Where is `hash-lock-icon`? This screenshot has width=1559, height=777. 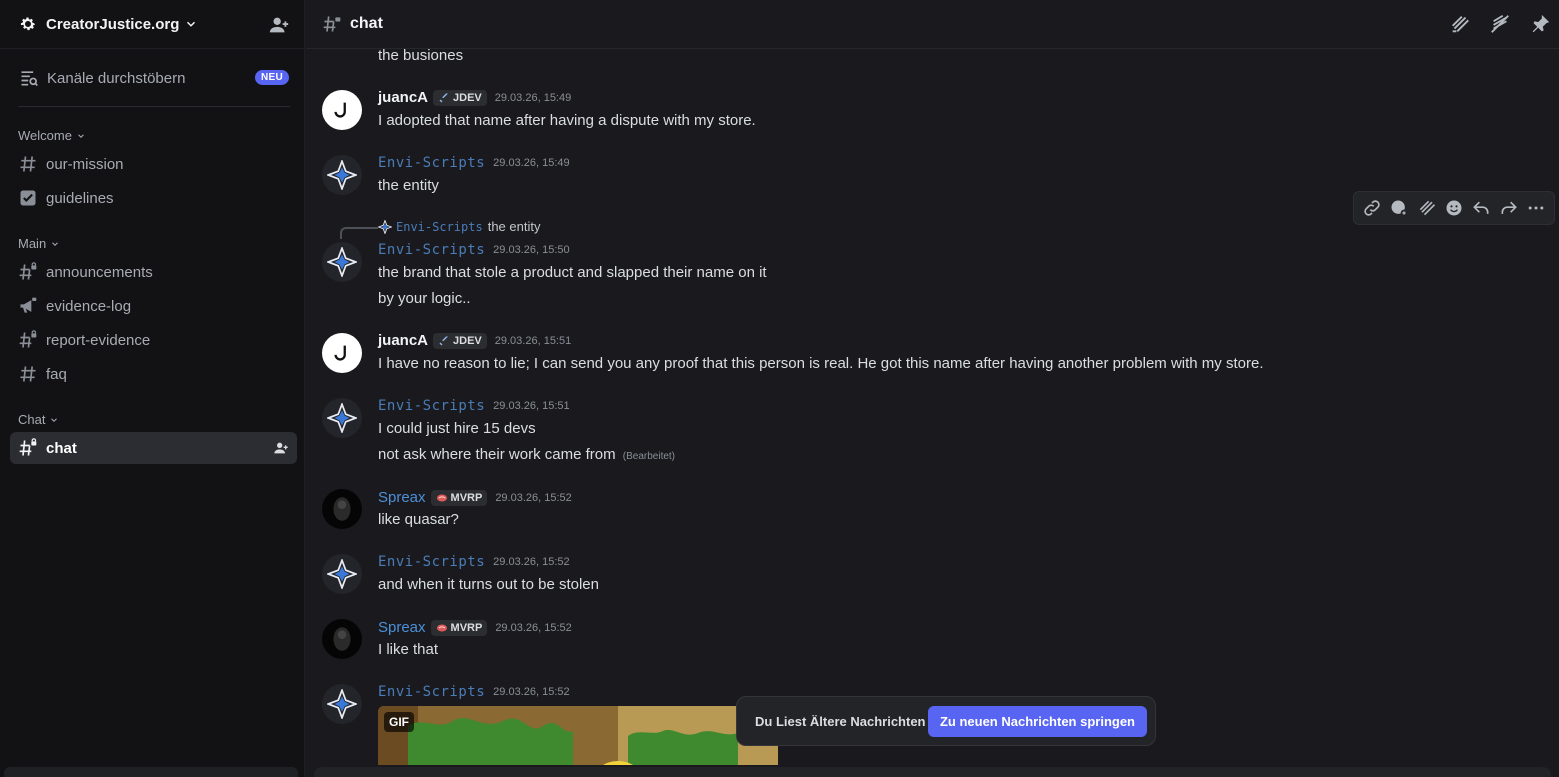 hash-lock-icon is located at coordinates (332, 24).